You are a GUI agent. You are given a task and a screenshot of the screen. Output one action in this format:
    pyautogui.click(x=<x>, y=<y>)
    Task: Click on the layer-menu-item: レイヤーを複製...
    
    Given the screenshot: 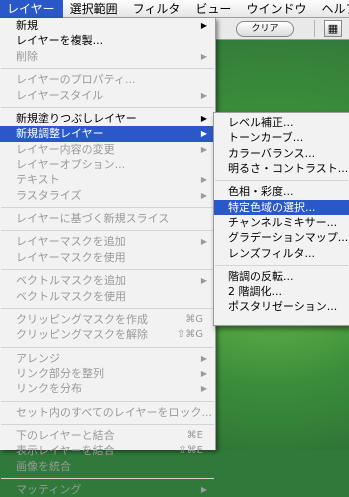 What is the action you would take?
    pyautogui.click(x=107, y=40)
    